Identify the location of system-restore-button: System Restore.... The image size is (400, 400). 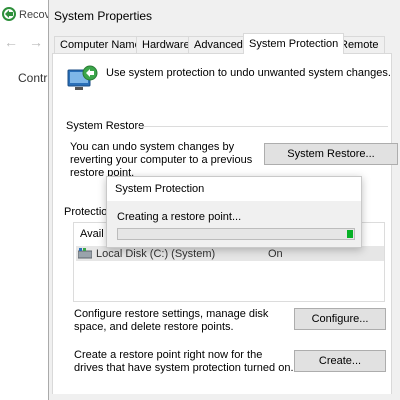
(331, 154).